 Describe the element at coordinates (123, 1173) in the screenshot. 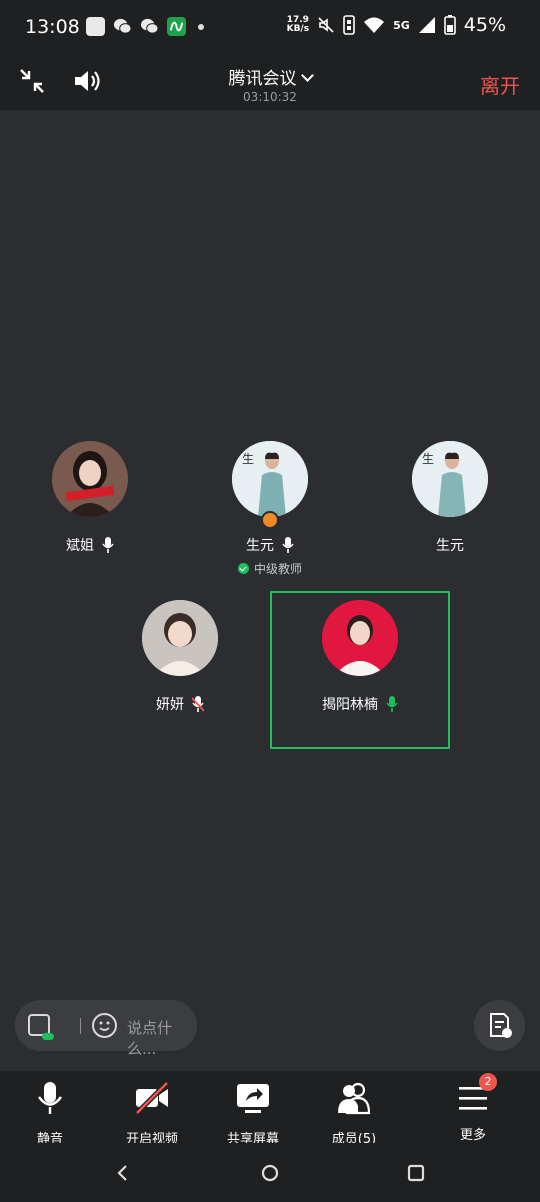

I see `back-icon` at that location.